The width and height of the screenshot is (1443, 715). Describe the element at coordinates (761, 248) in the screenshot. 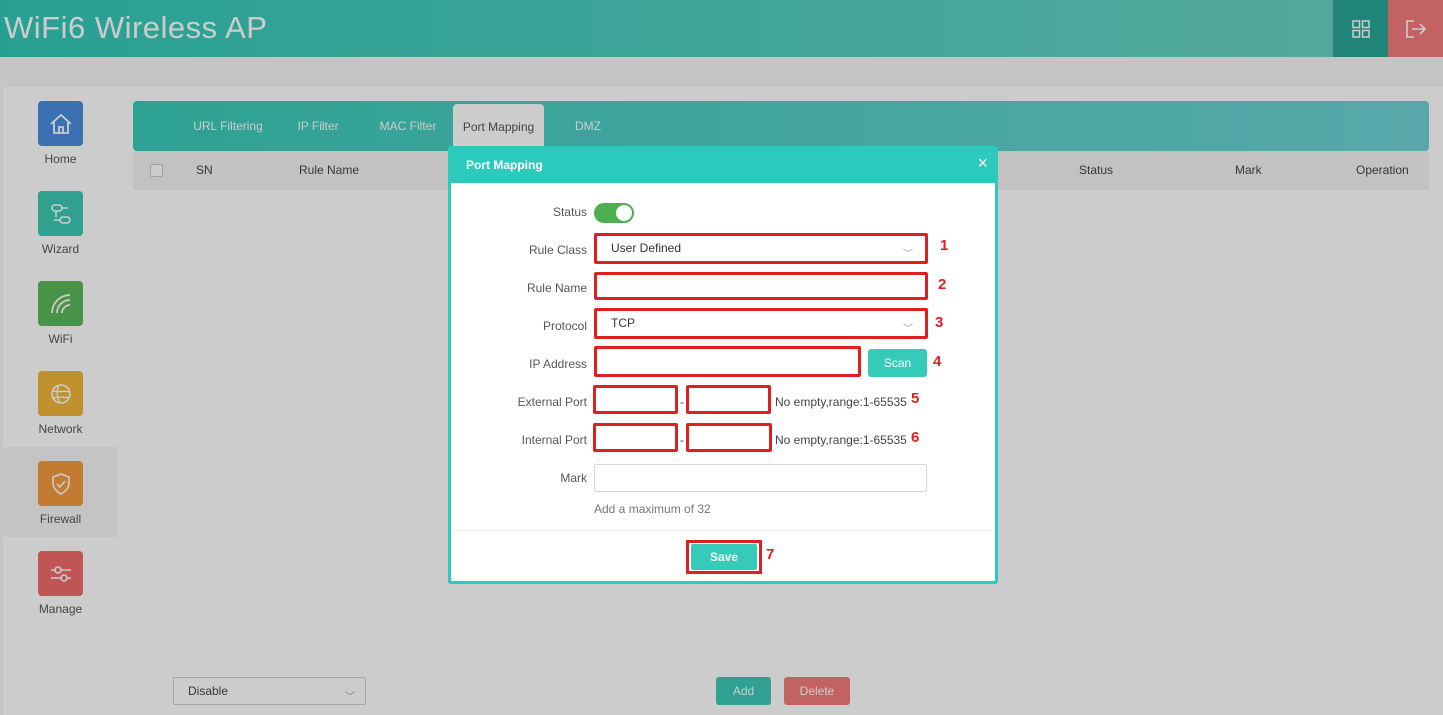

I see `rule-class-select: User Defined ﹀` at that location.